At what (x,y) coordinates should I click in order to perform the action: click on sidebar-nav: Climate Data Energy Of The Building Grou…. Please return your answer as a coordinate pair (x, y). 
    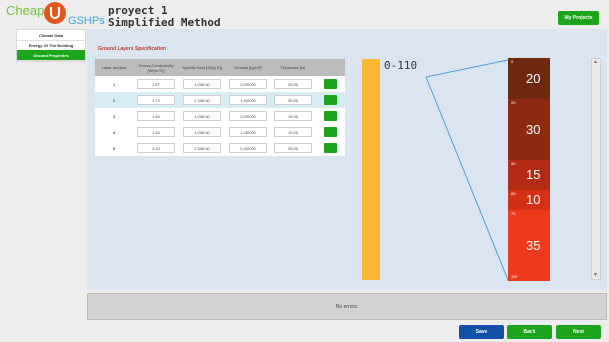
    Looking at the image, I should click on (51, 45).